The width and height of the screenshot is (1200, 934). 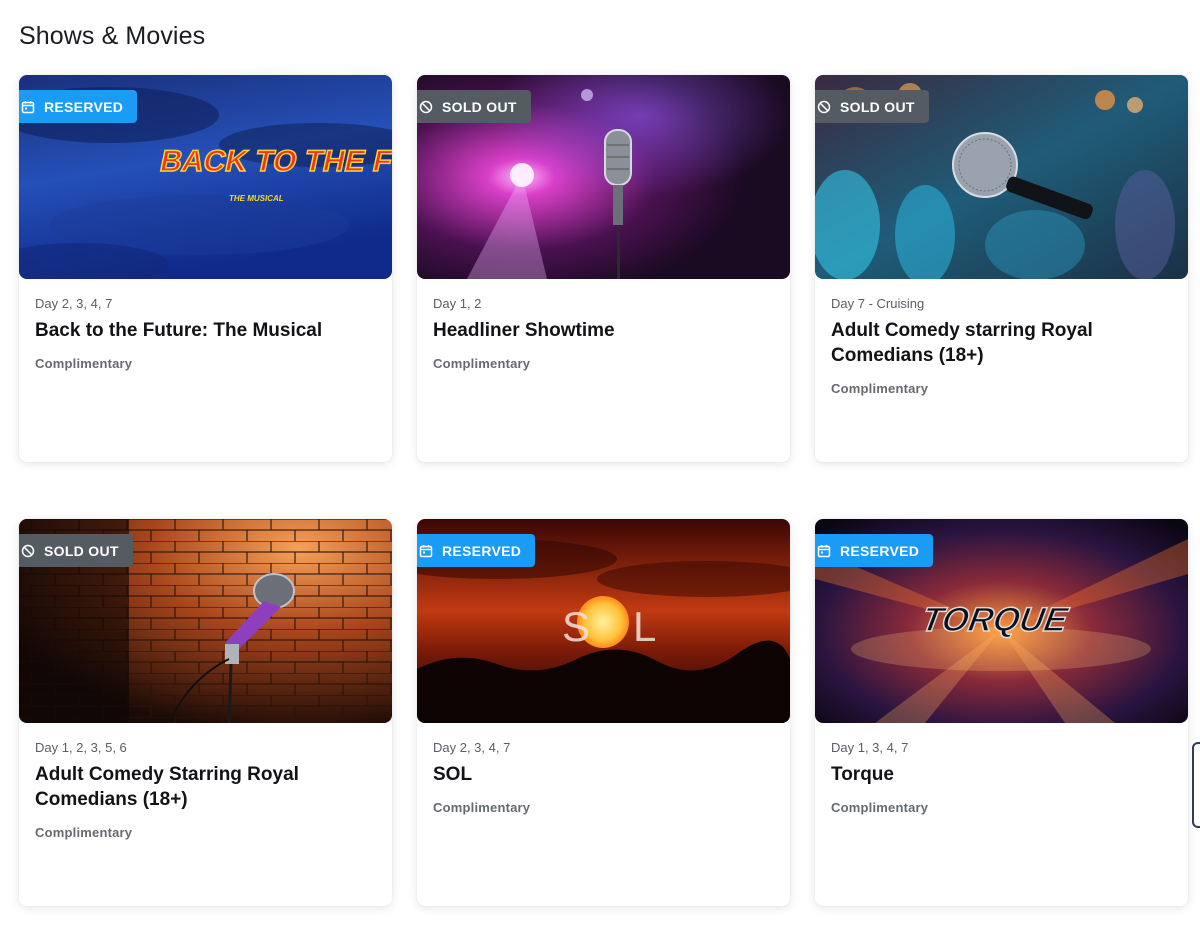 What do you see at coordinates (185, 330) in the screenshot?
I see `show-title: Back to the Future: The Musical` at bounding box center [185, 330].